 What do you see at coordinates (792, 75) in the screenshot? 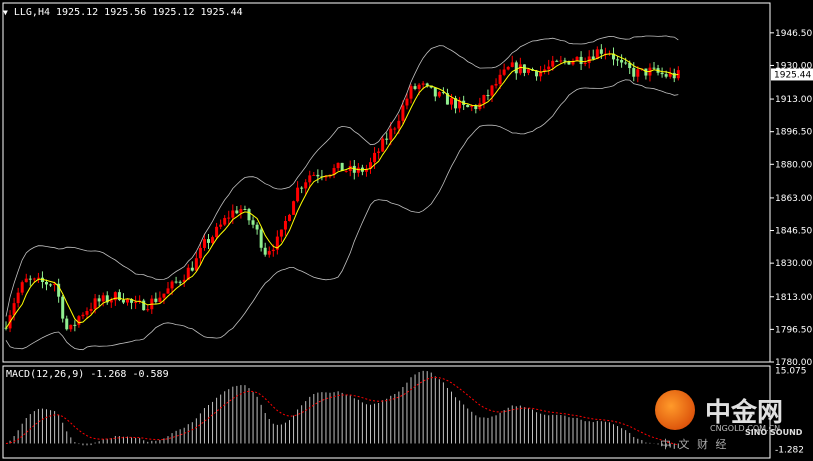
I see `current-price-label: 1925.44` at bounding box center [792, 75].